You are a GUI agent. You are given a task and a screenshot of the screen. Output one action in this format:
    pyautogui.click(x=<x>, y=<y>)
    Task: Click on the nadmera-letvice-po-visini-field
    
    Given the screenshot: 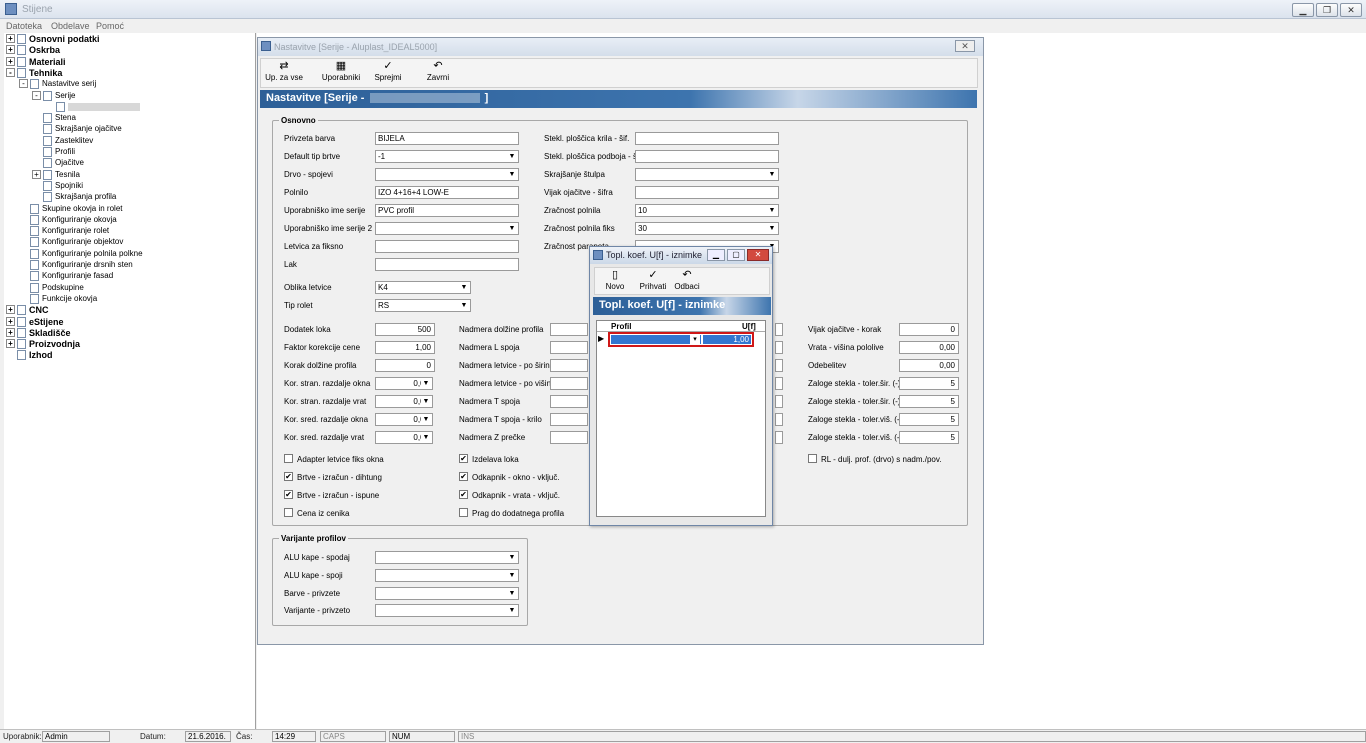 What is the action you would take?
    pyautogui.click(x=569, y=383)
    